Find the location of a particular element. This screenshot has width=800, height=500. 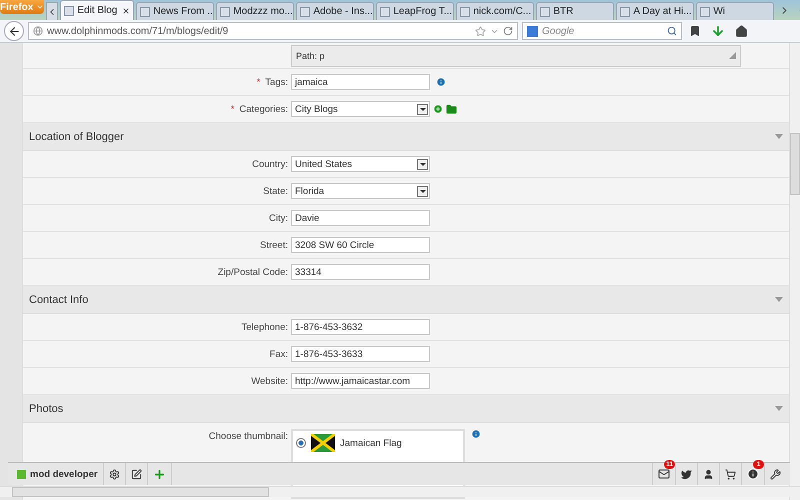

gear-icon is located at coordinates (114, 474).